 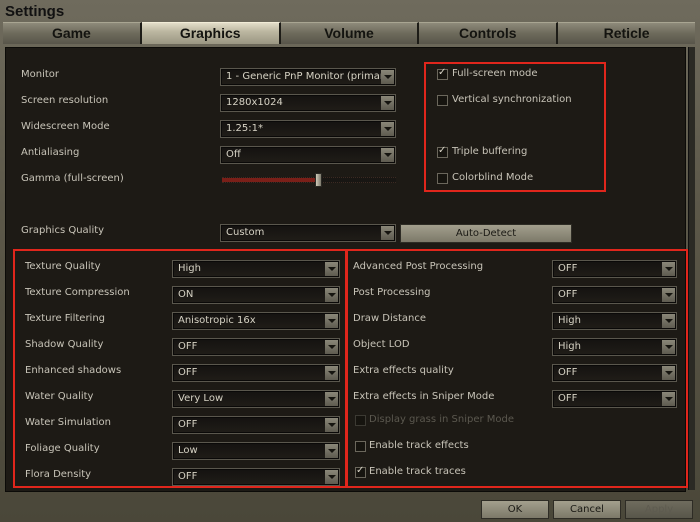 What do you see at coordinates (211, 33) in the screenshot?
I see `tab-graphics: Graphics` at bounding box center [211, 33].